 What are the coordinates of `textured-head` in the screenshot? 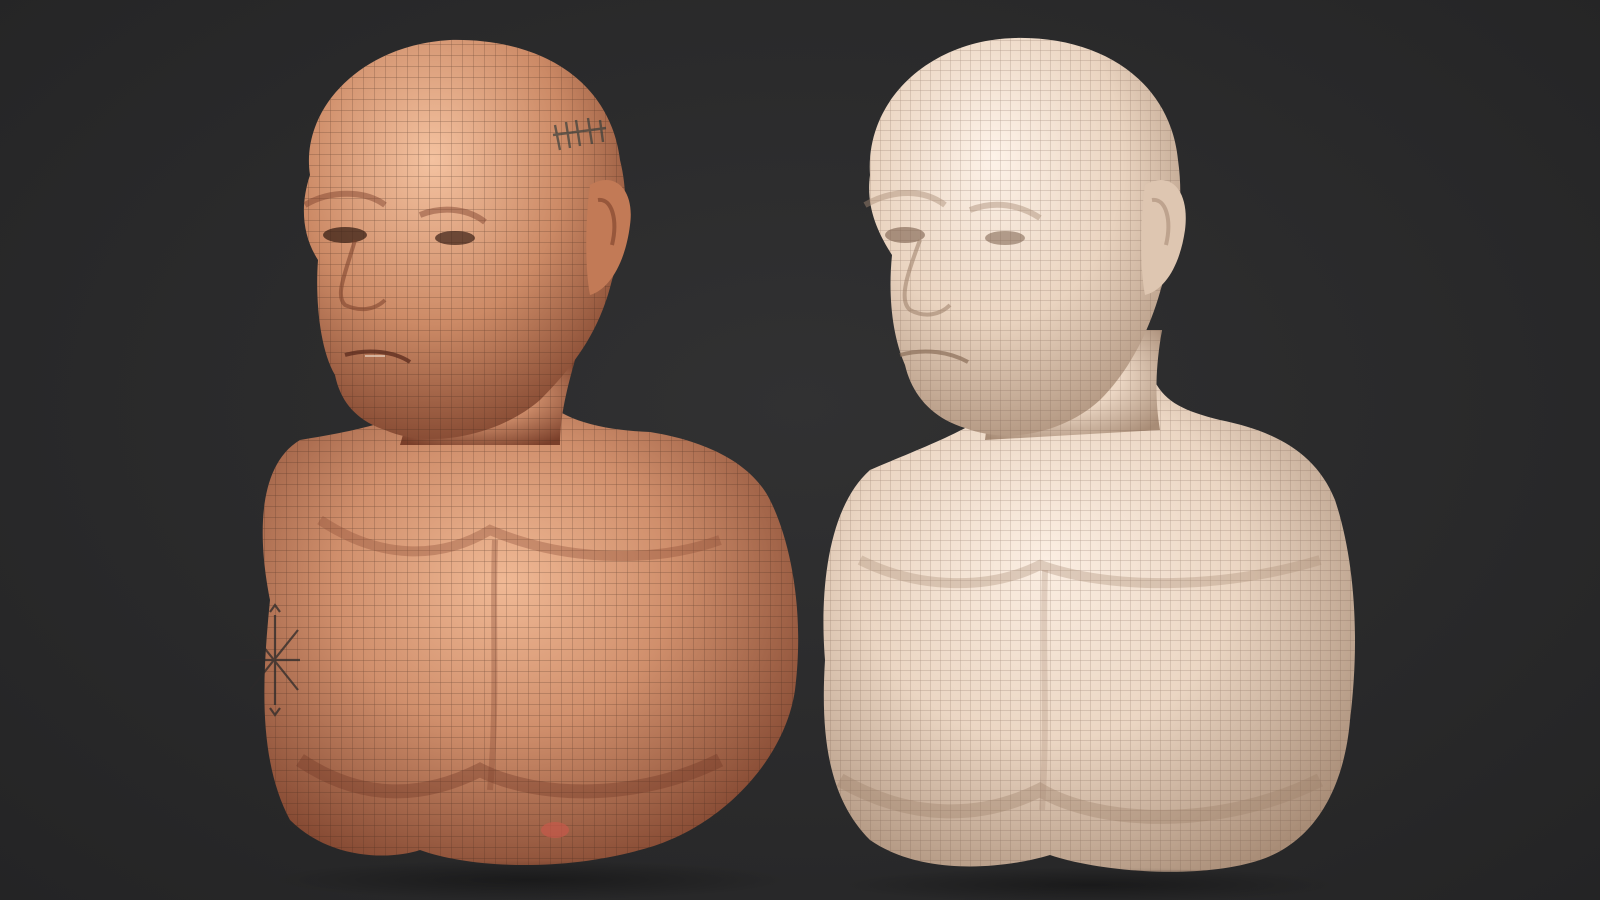 It's located at (467, 239).